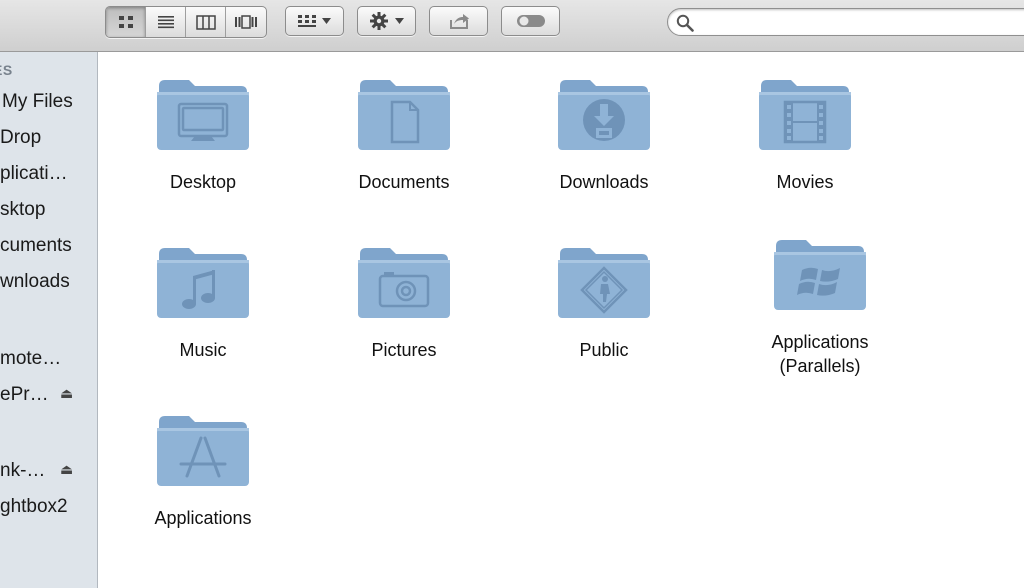 The image size is (1024, 588). I want to click on icon-view-button, so click(126, 22).